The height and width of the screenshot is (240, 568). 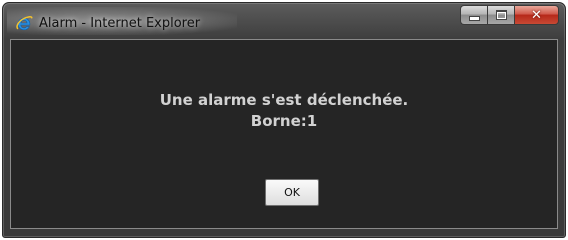 What do you see at coordinates (24, 24) in the screenshot?
I see `internet-explorer-icon` at bounding box center [24, 24].